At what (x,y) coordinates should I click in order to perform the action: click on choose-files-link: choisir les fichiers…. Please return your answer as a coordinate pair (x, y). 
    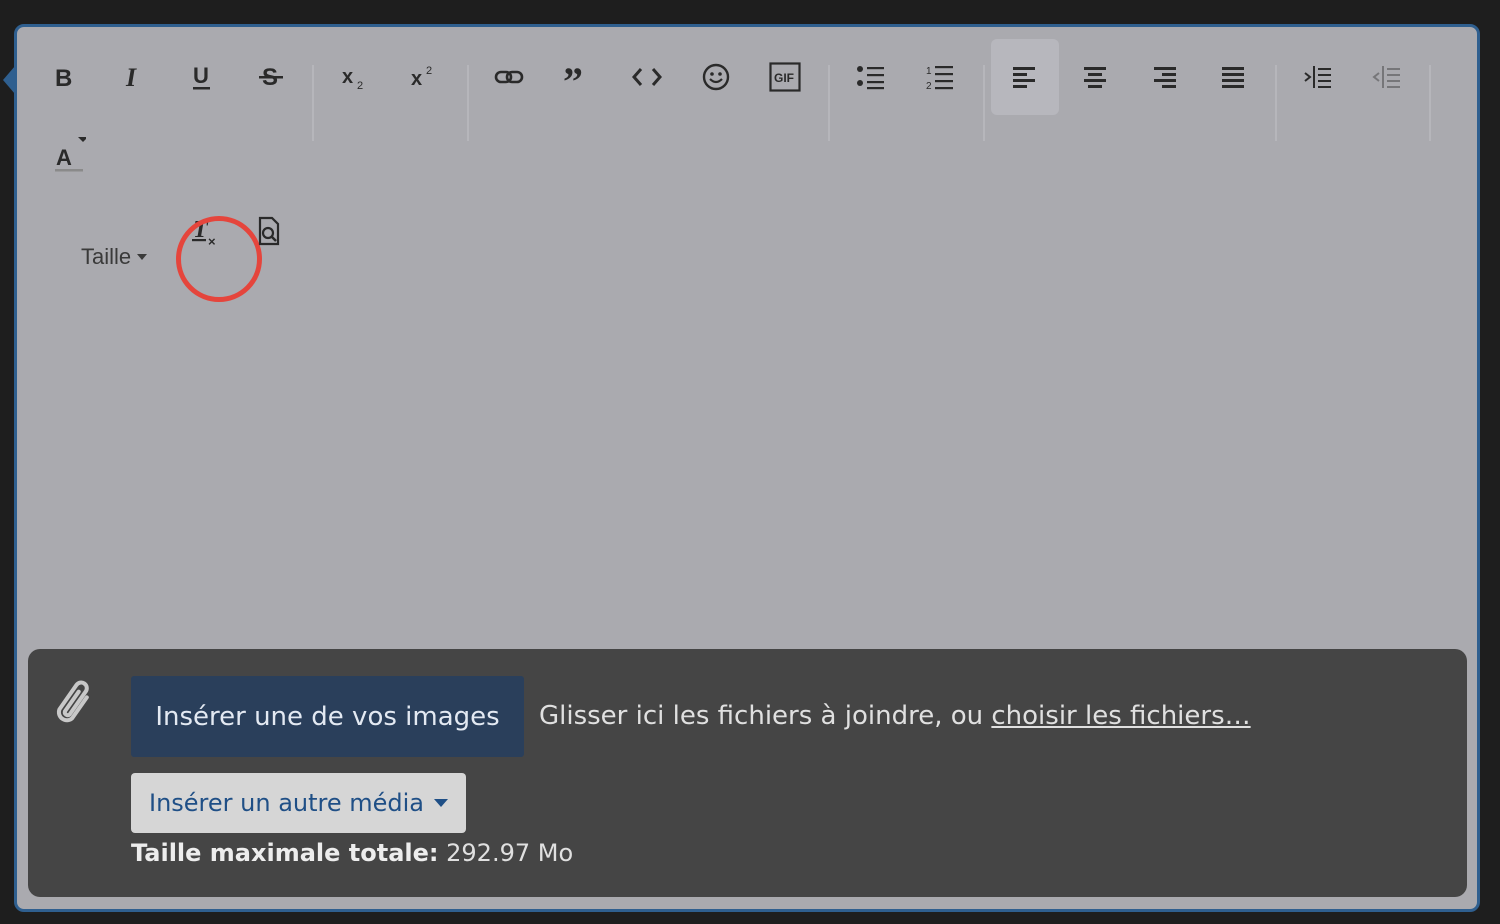
    Looking at the image, I should click on (1120, 716).